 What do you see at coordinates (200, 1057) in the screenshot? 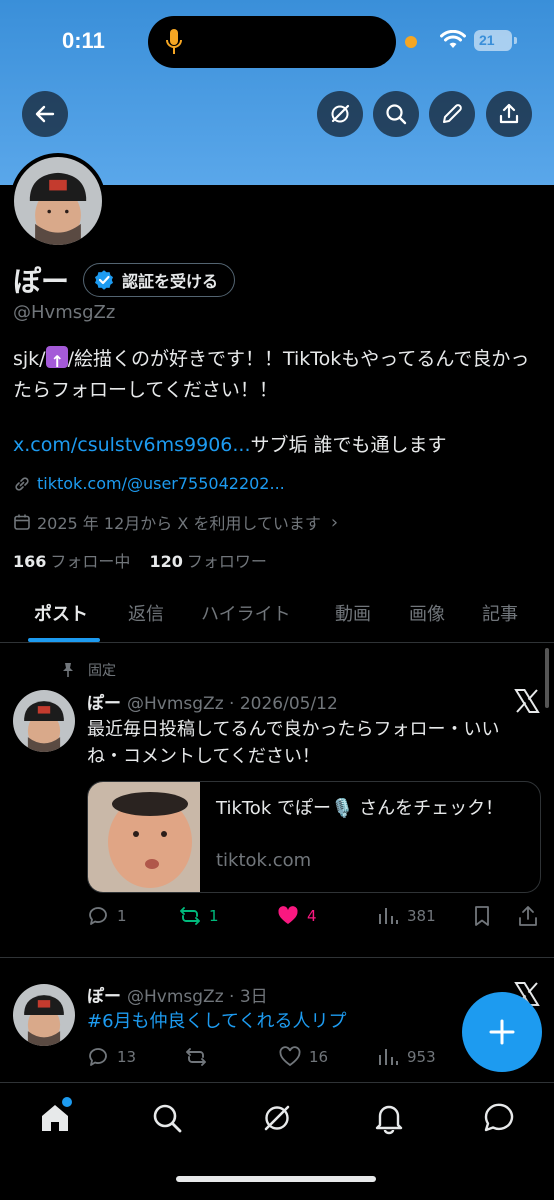
I see `repost-button` at bounding box center [200, 1057].